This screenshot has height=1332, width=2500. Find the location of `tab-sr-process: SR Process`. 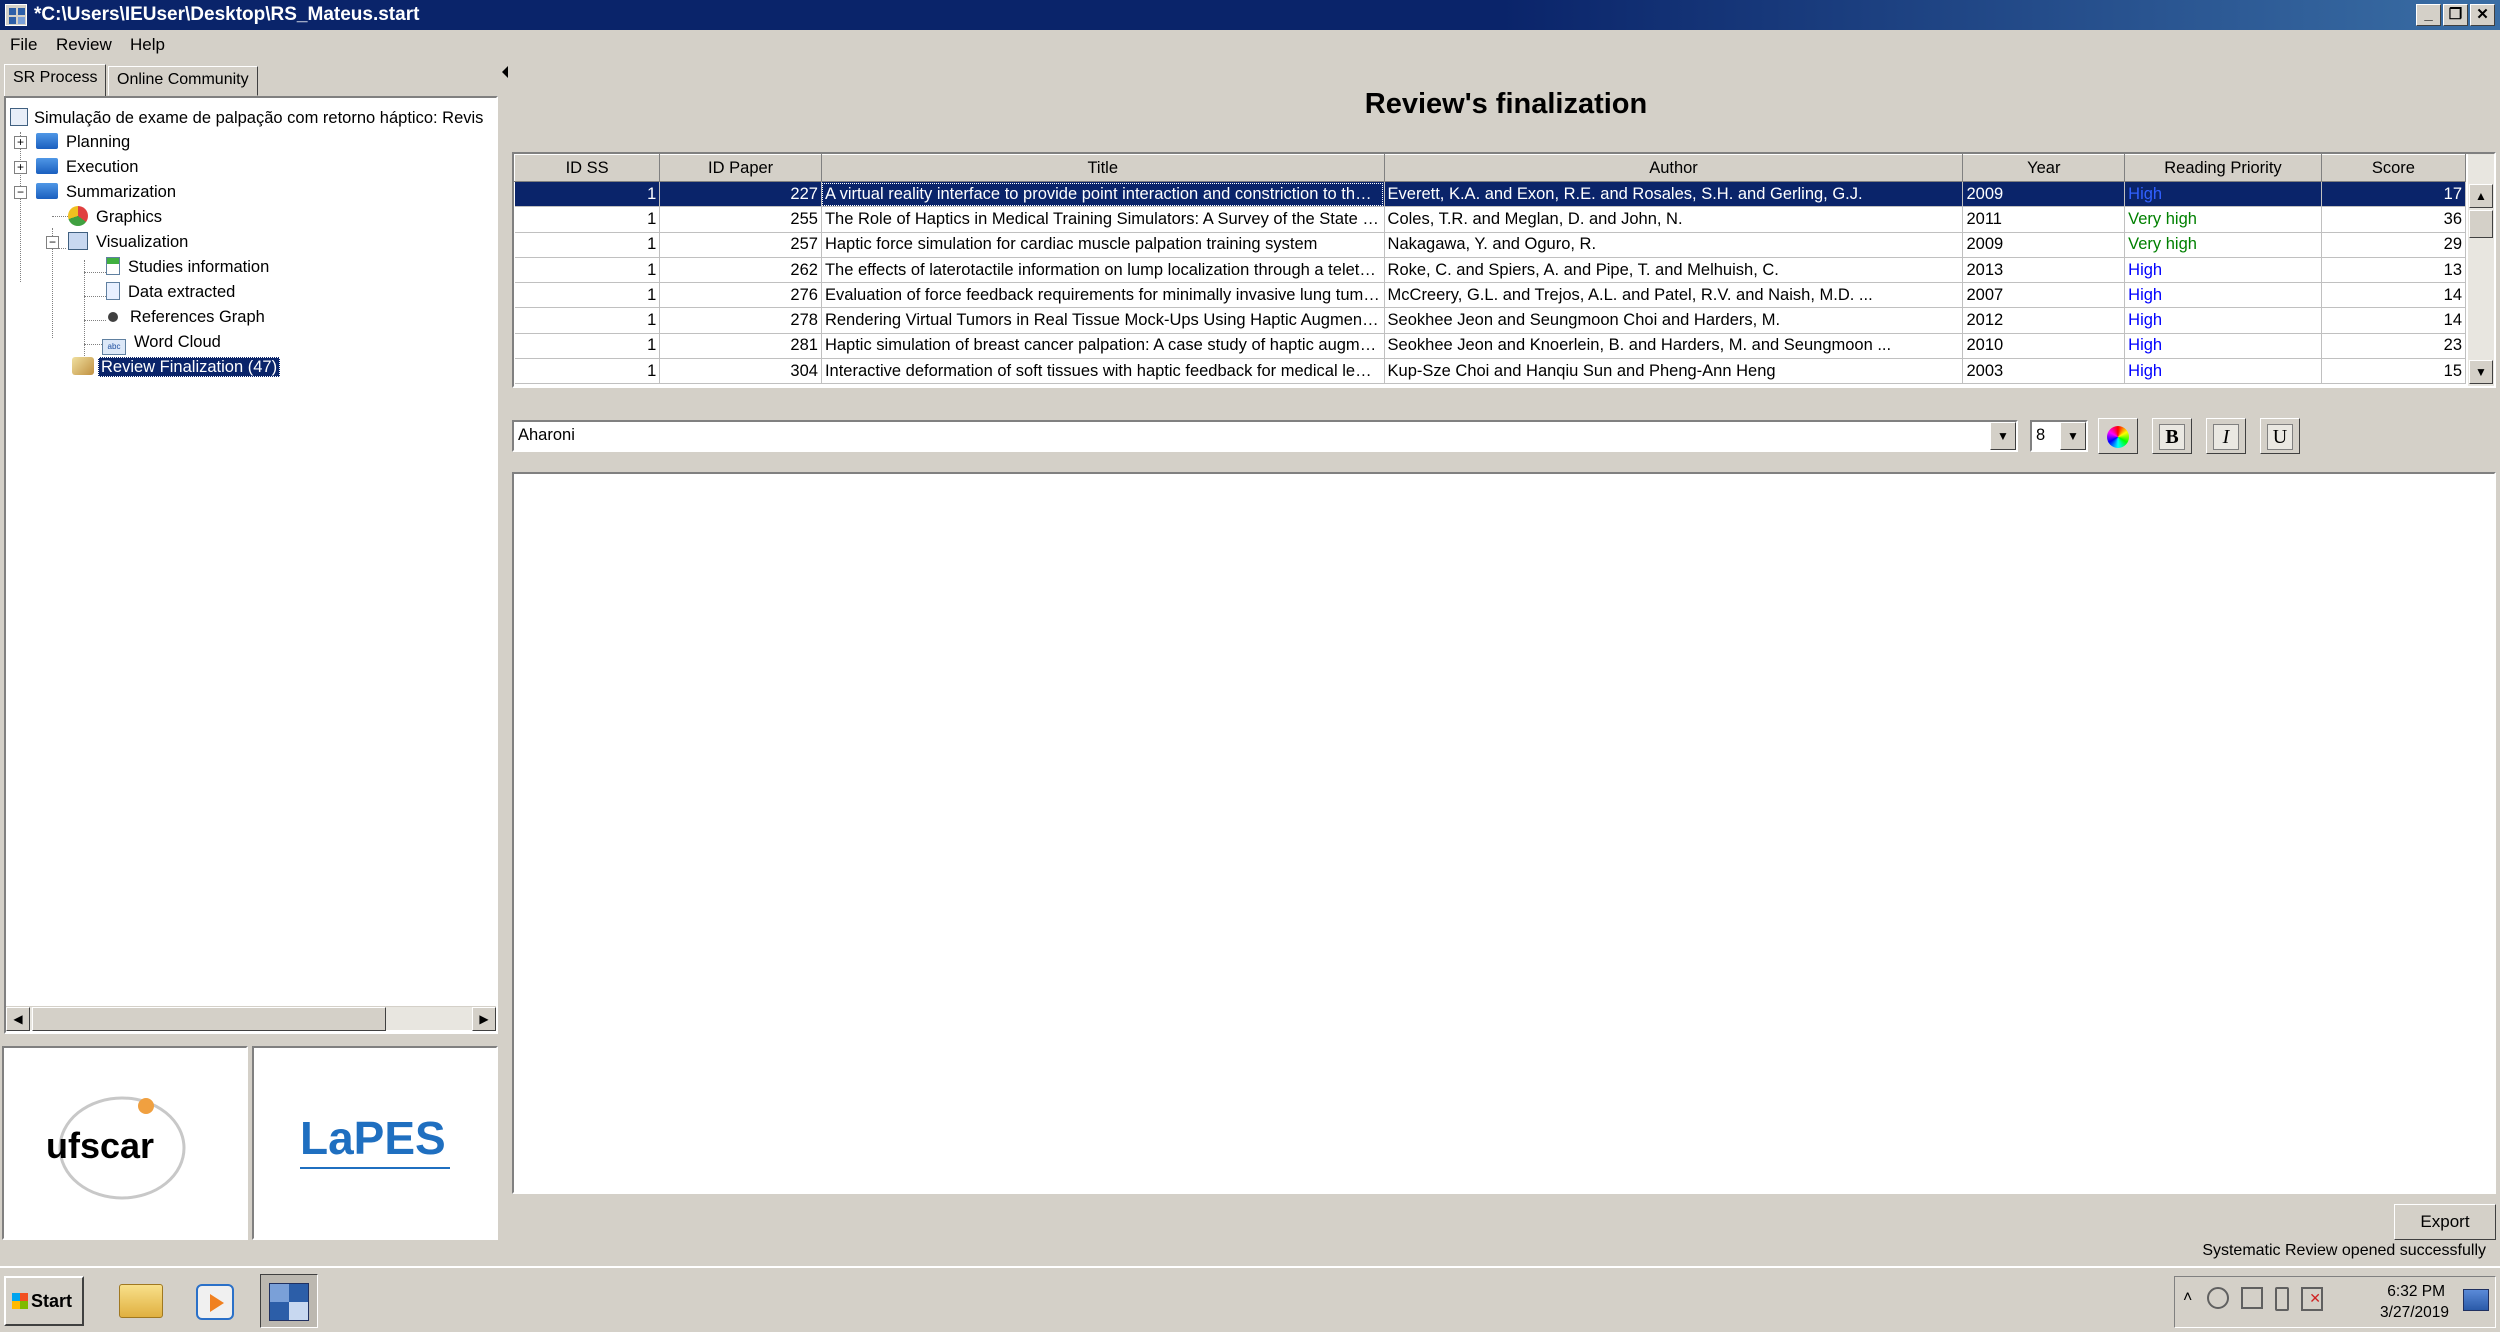

tab-sr-process: SR Process is located at coordinates (55, 80).